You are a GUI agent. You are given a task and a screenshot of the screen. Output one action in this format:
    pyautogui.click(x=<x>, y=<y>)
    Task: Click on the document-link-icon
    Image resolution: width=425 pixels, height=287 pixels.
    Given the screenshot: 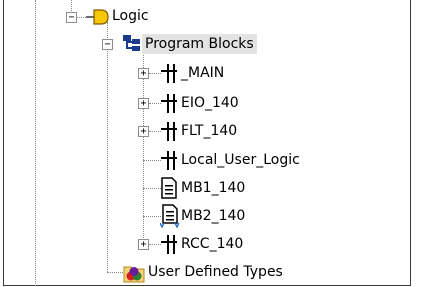 What is the action you would take?
    pyautogui.click(x=170, y=216)
    